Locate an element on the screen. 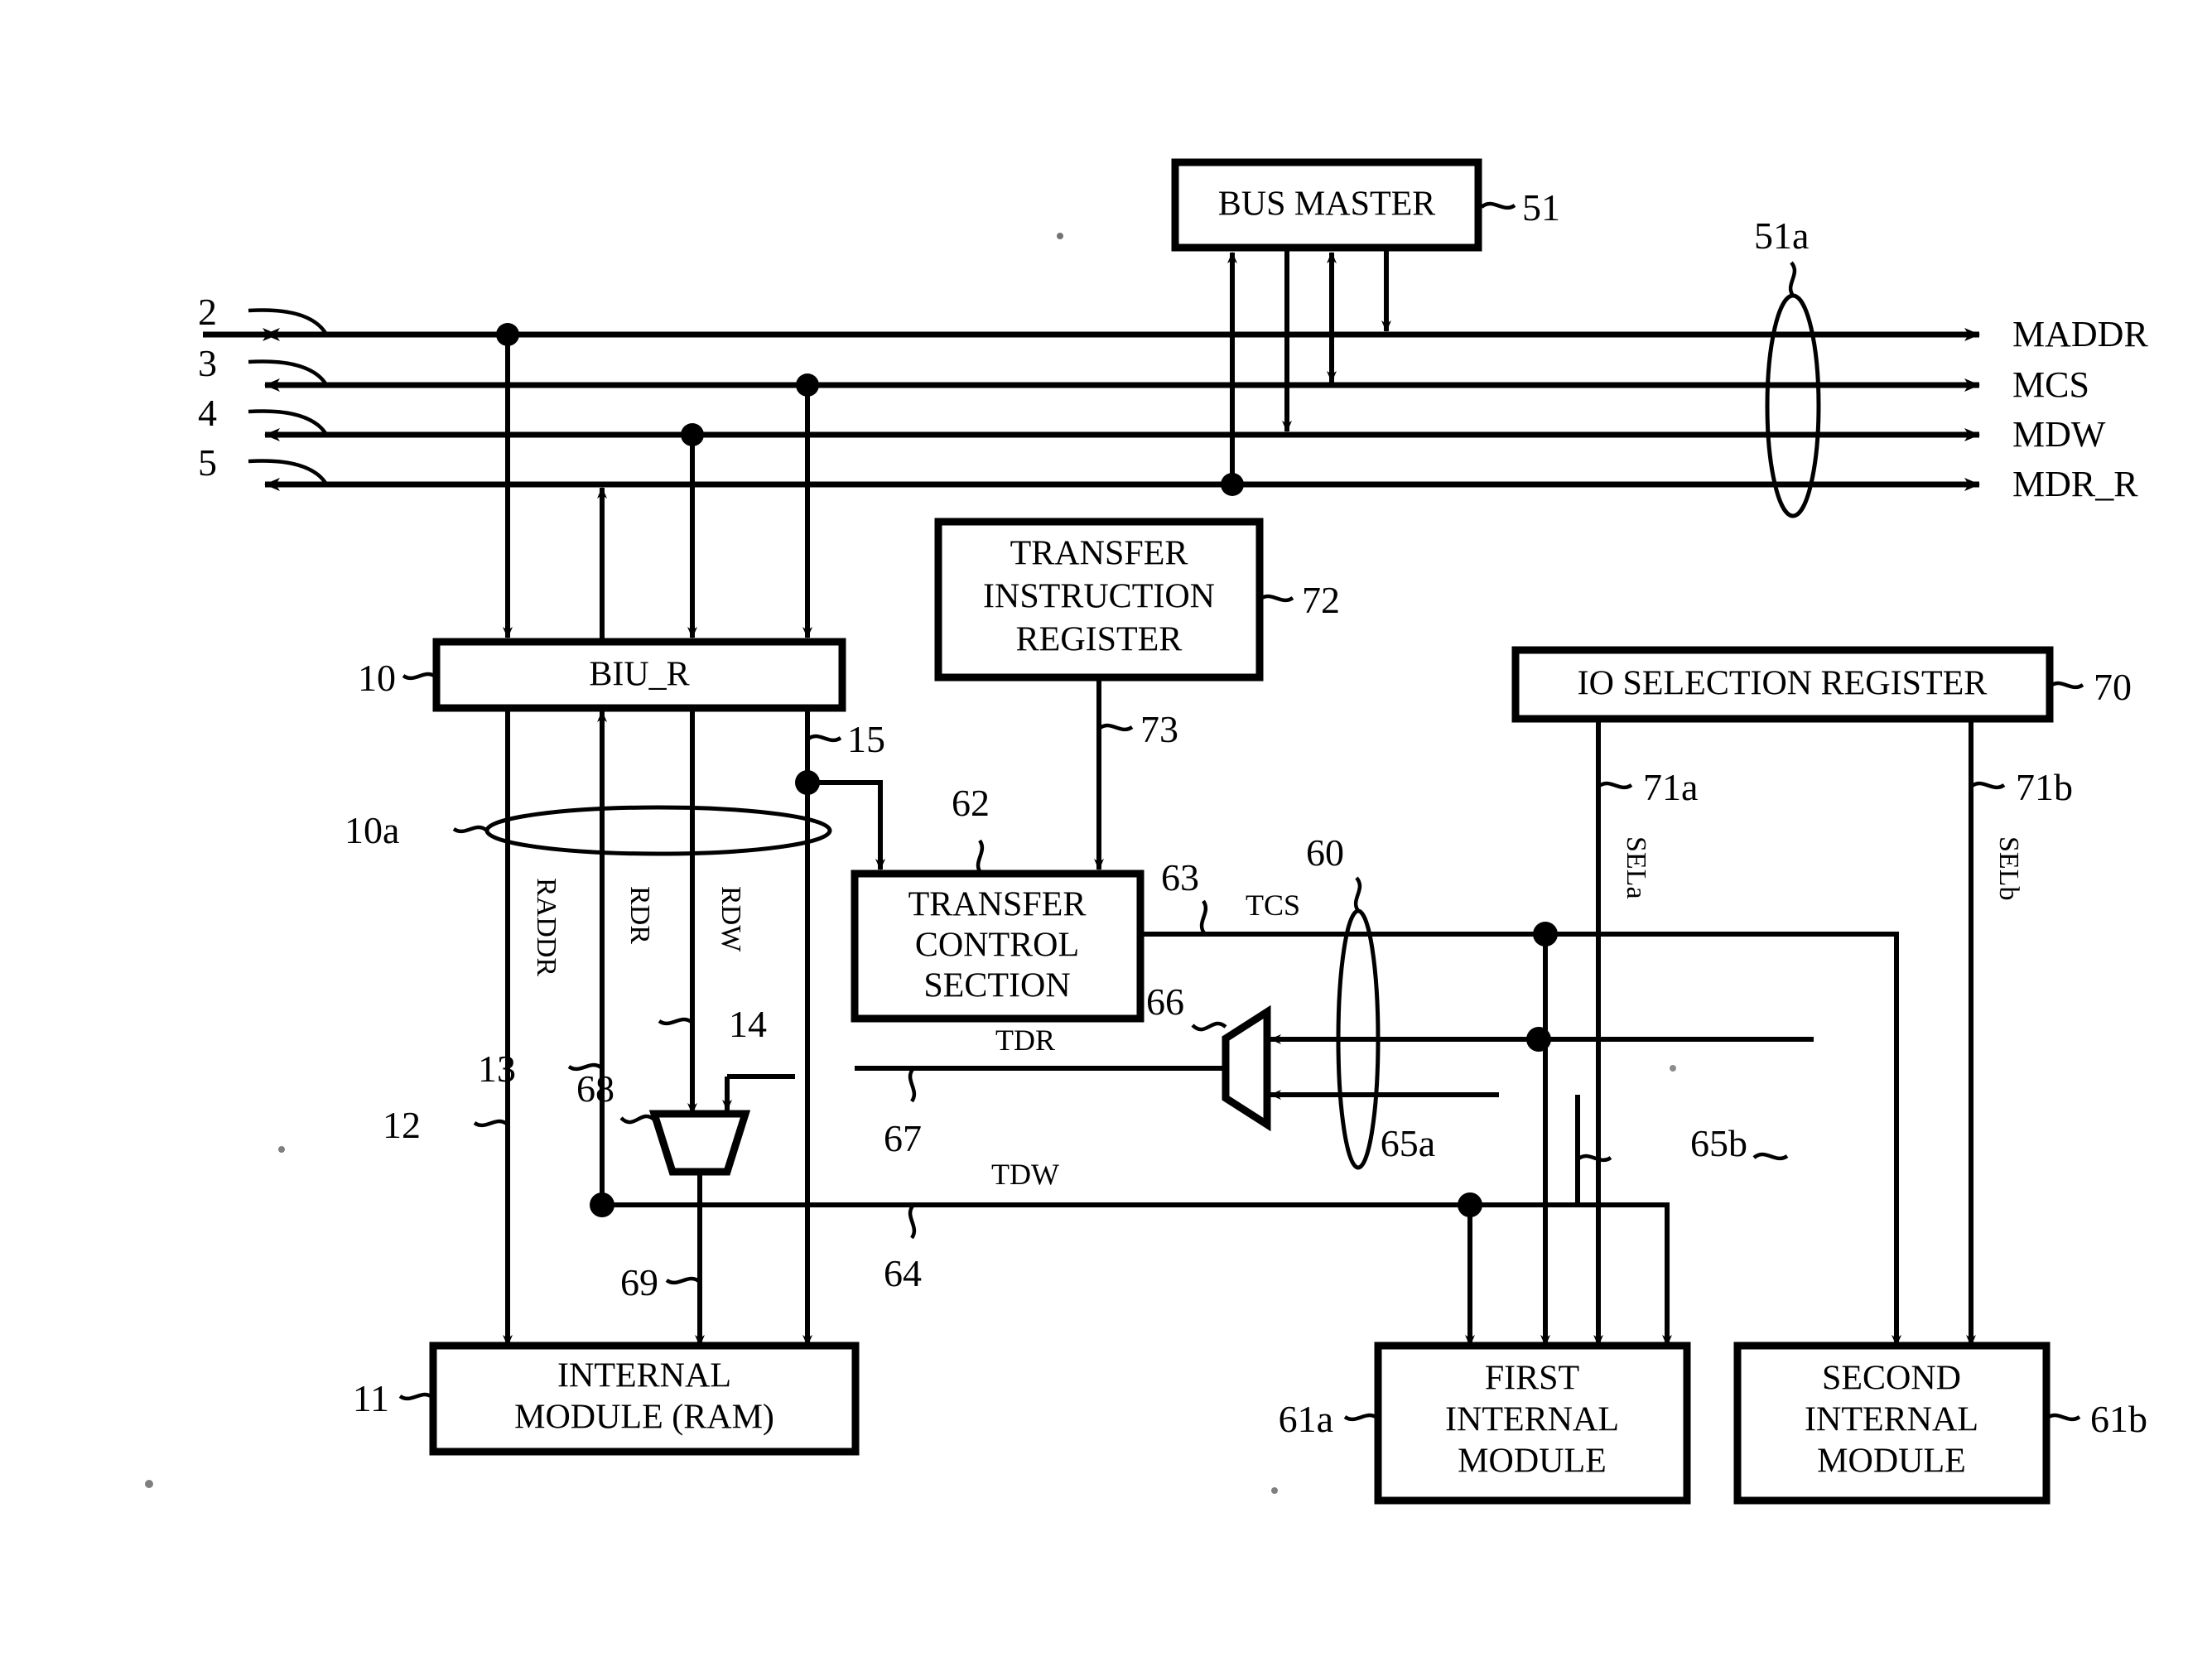 The image size is (2212, 1662). second-mod-ref-leader is located at coordinates (2063, 1418).